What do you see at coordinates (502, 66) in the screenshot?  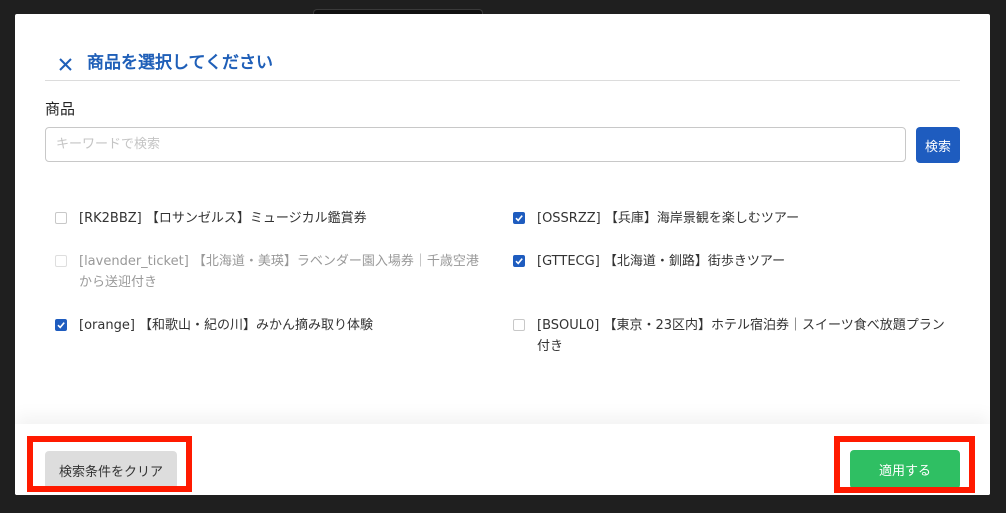 I see `modal-header: 商品を選択してください` at bounding box center [502, 66].